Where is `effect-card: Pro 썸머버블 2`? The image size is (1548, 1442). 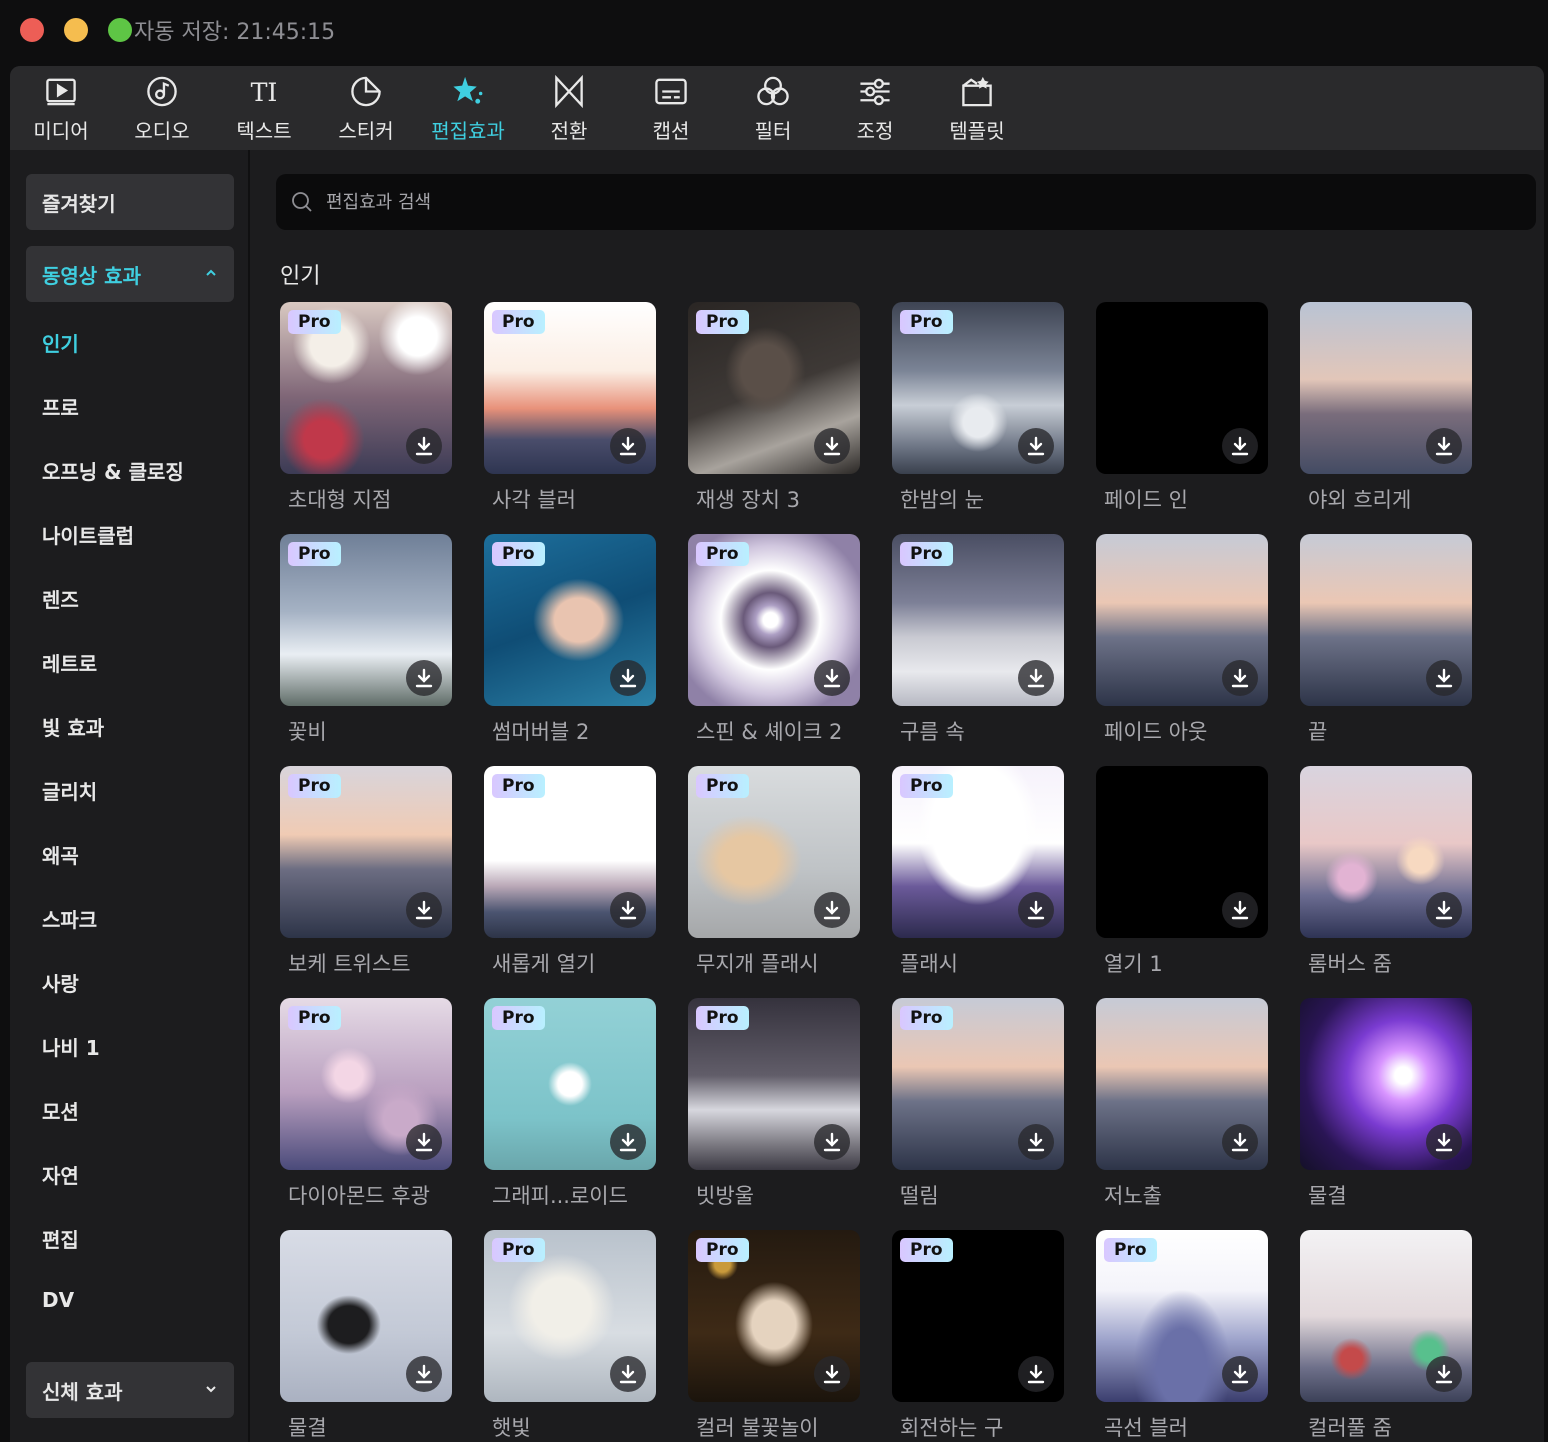 effect-card: Pro 썸머버블 2 is located at coordinates (570, 640).